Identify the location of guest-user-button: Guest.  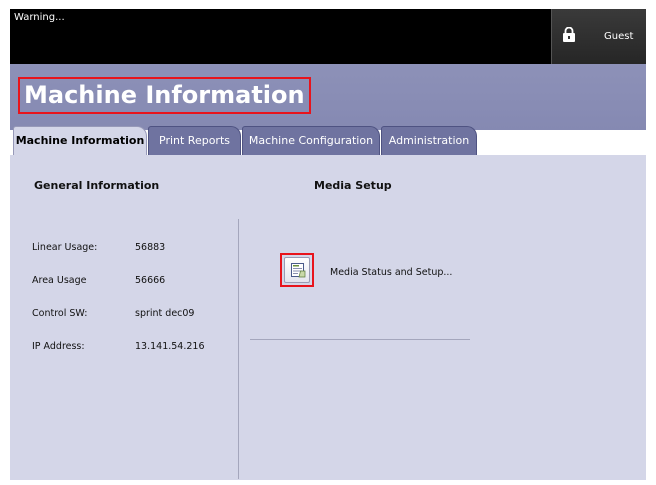
(598, 36).